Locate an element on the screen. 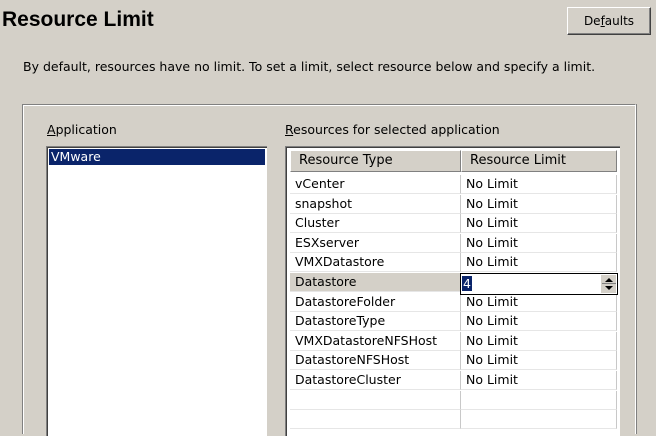 The image size is (656, 436). application-label-accel: A is located at coordinates (51, 129).